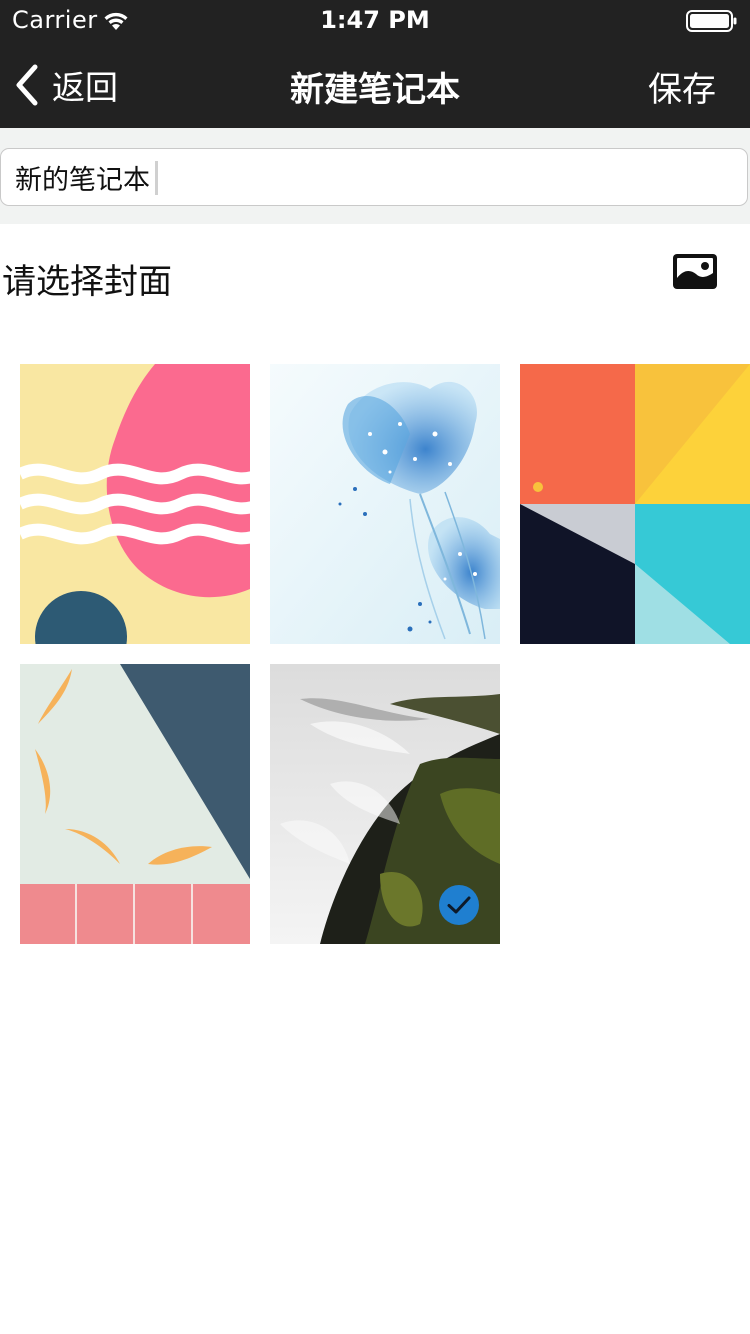  Describe the element at coordinates (459, 905) in the screenshot. I see `selected-check-icon` at that location.